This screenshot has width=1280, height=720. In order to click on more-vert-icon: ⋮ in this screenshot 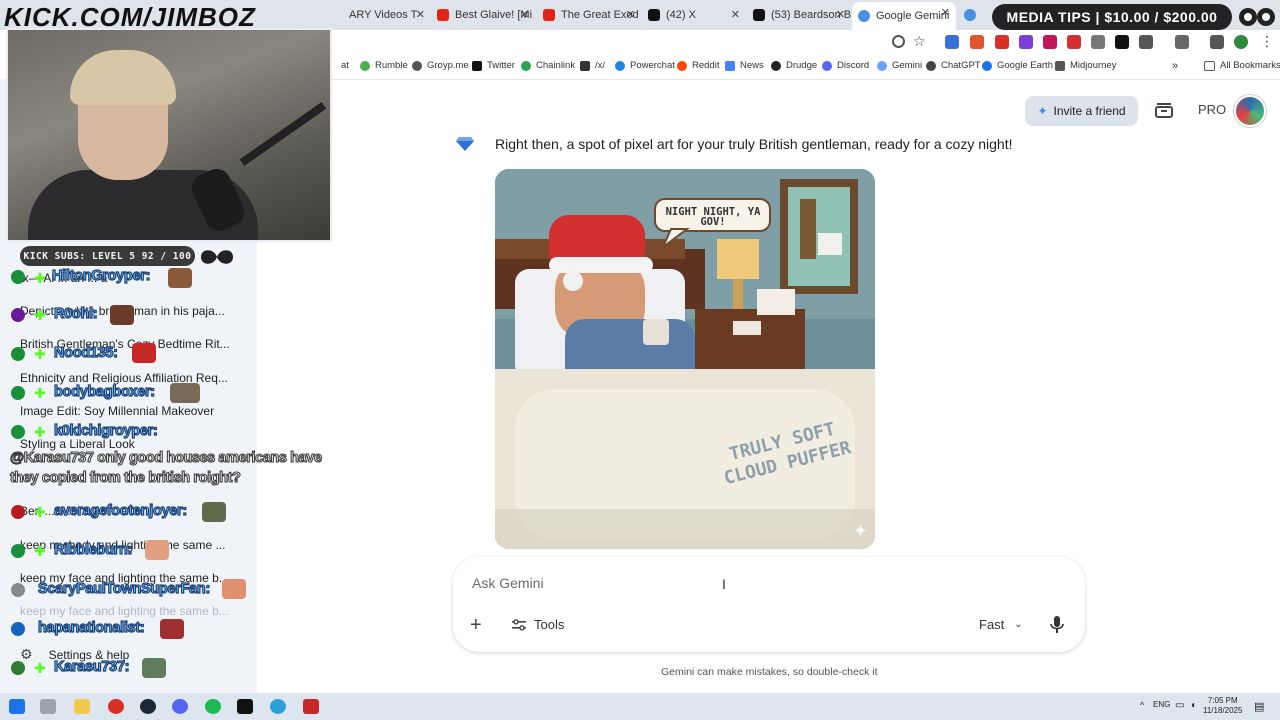, I will do `click(1267, 41)`.